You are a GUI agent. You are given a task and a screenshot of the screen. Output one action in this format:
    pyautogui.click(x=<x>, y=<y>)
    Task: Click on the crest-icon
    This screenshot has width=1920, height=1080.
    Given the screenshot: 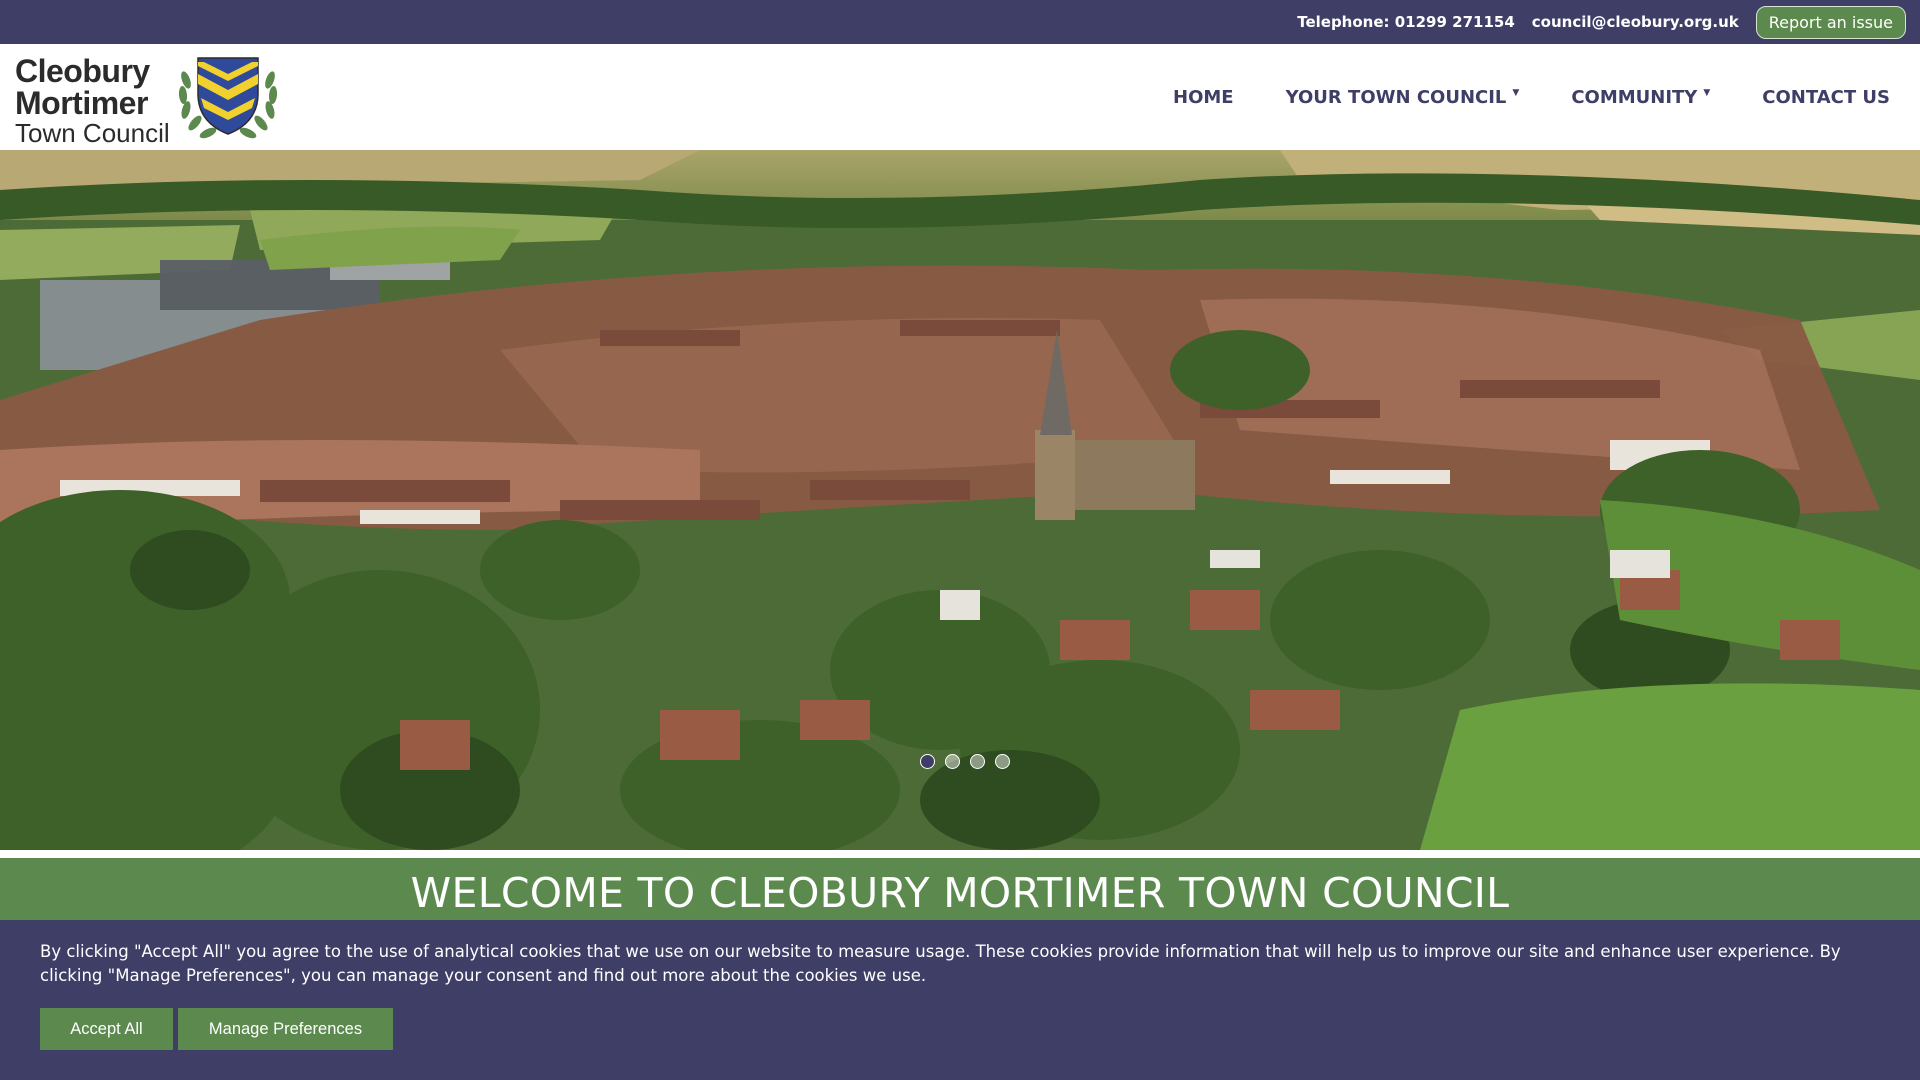 What is the action you would take?
    pyautogui.click(x=228, y=97)
    